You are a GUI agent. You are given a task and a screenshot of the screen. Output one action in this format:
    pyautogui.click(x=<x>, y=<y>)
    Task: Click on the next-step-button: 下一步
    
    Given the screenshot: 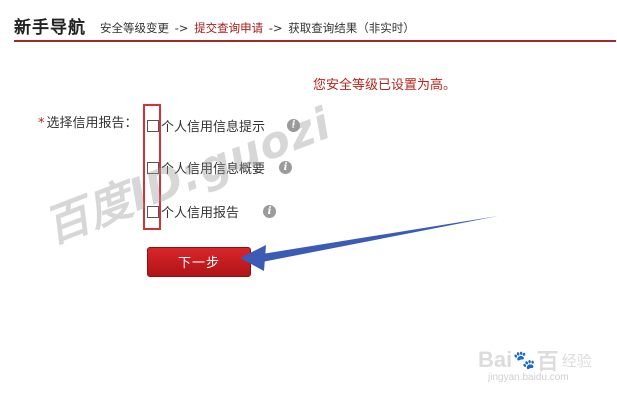 What is the action you would take?
    pyautogui.click(x=199, y=262)
    